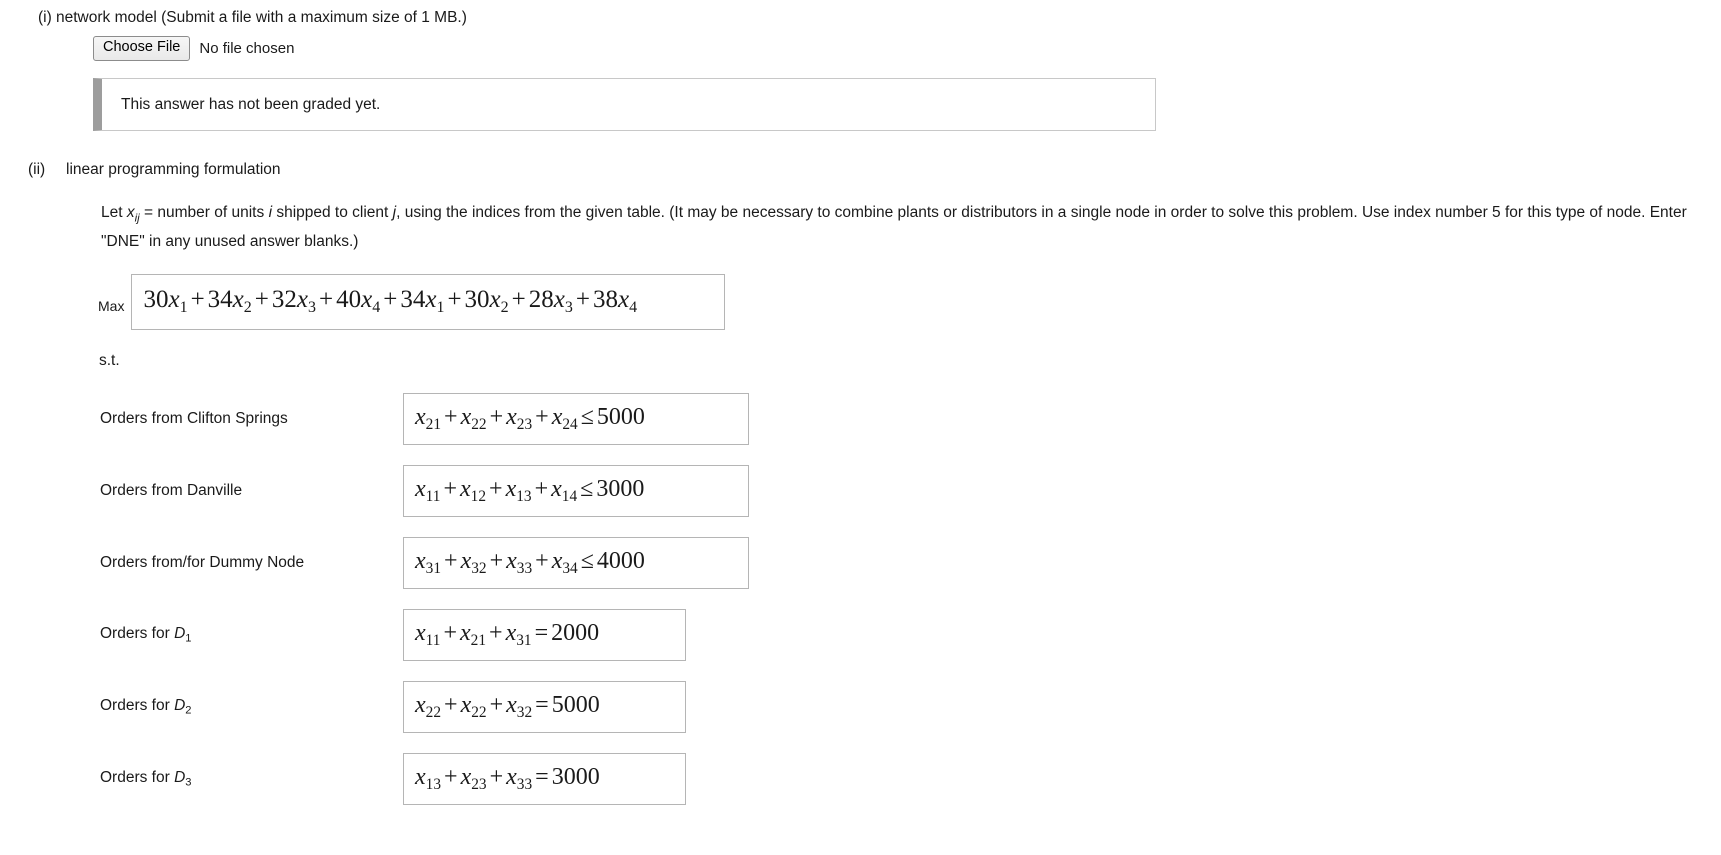  Describe the element at coordinates (624, 104) in the screenshot. I see `grading-status-panel: This answer has not been graded yet.` at that location.